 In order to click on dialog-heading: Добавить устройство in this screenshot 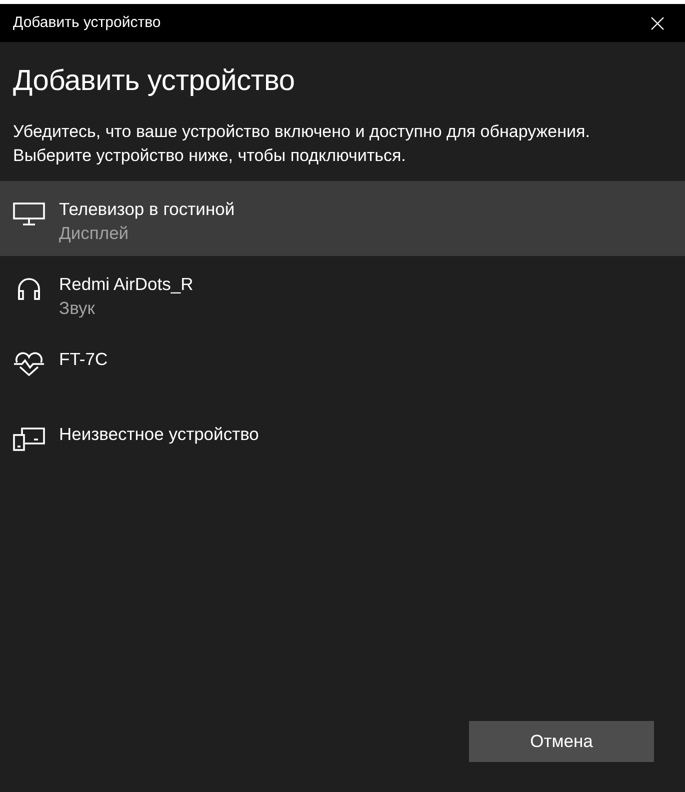, I will do `click(154, 81)`.